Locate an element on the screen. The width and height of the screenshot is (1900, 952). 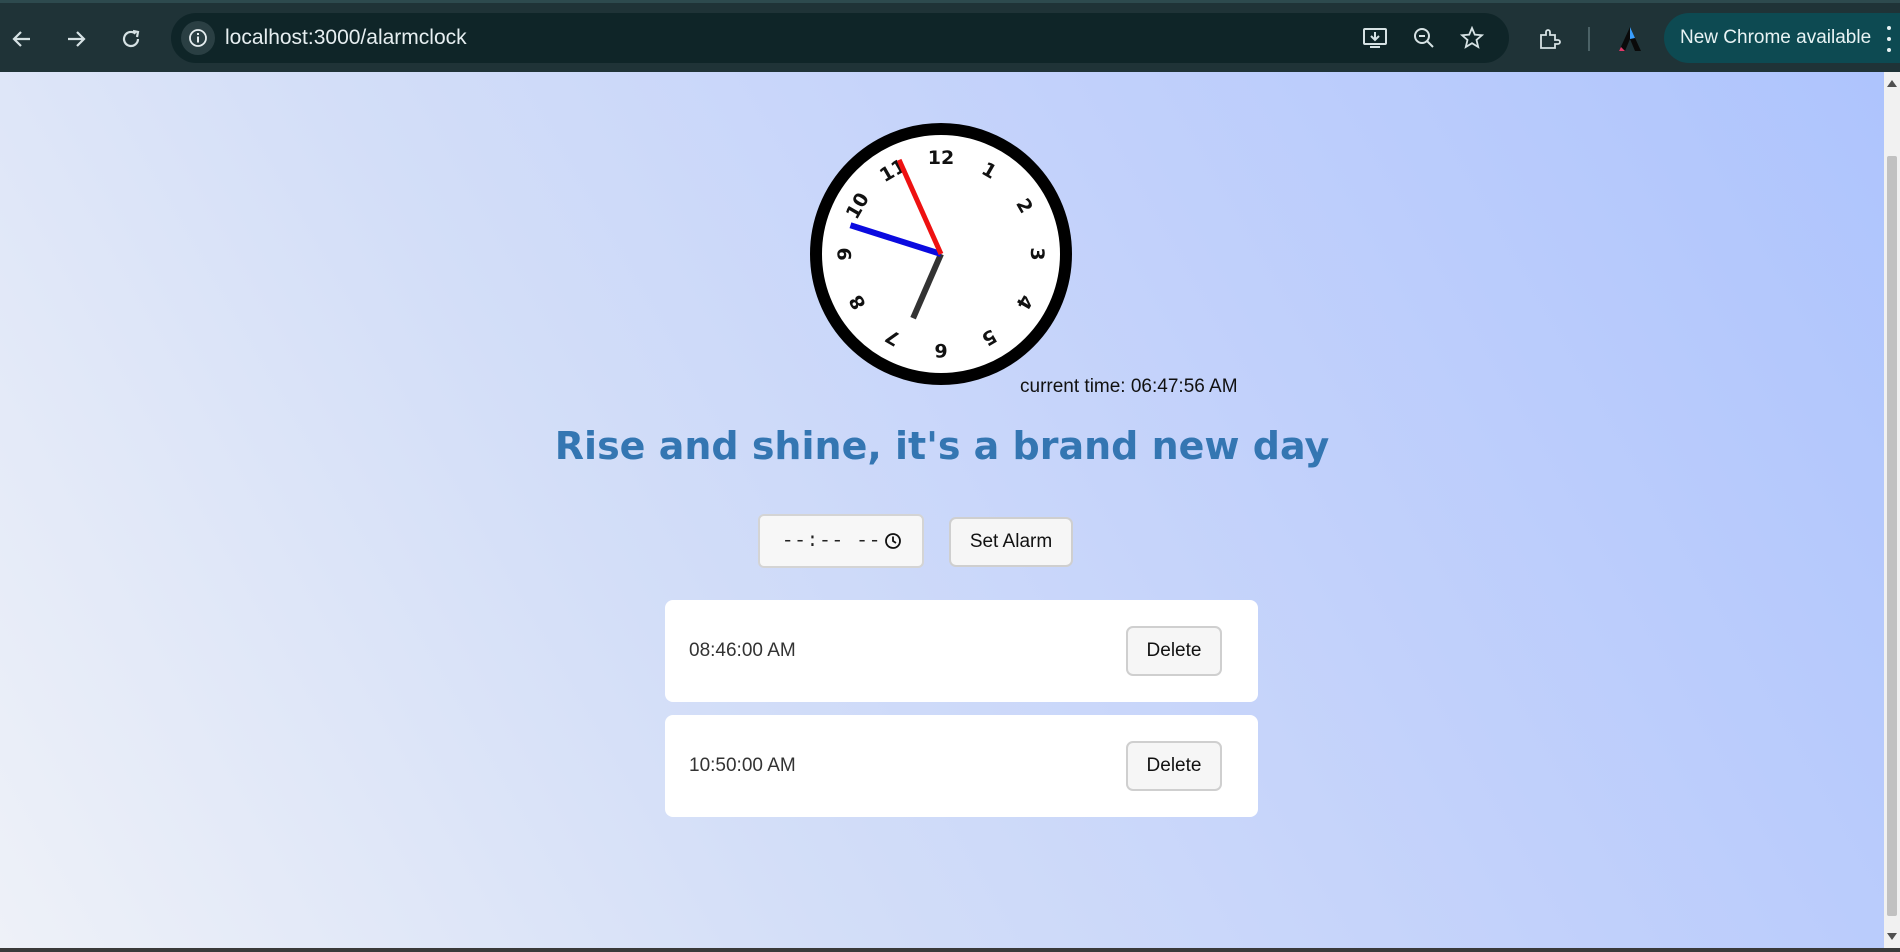
alarm-card: 08:46:00 AM Delete is located at coordinates (961, 651).